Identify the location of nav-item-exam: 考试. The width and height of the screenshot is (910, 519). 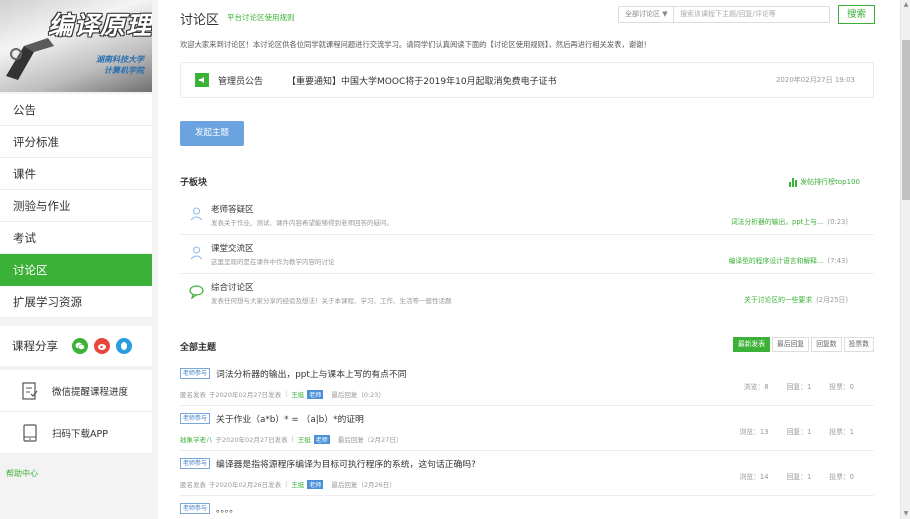
(76, 238).